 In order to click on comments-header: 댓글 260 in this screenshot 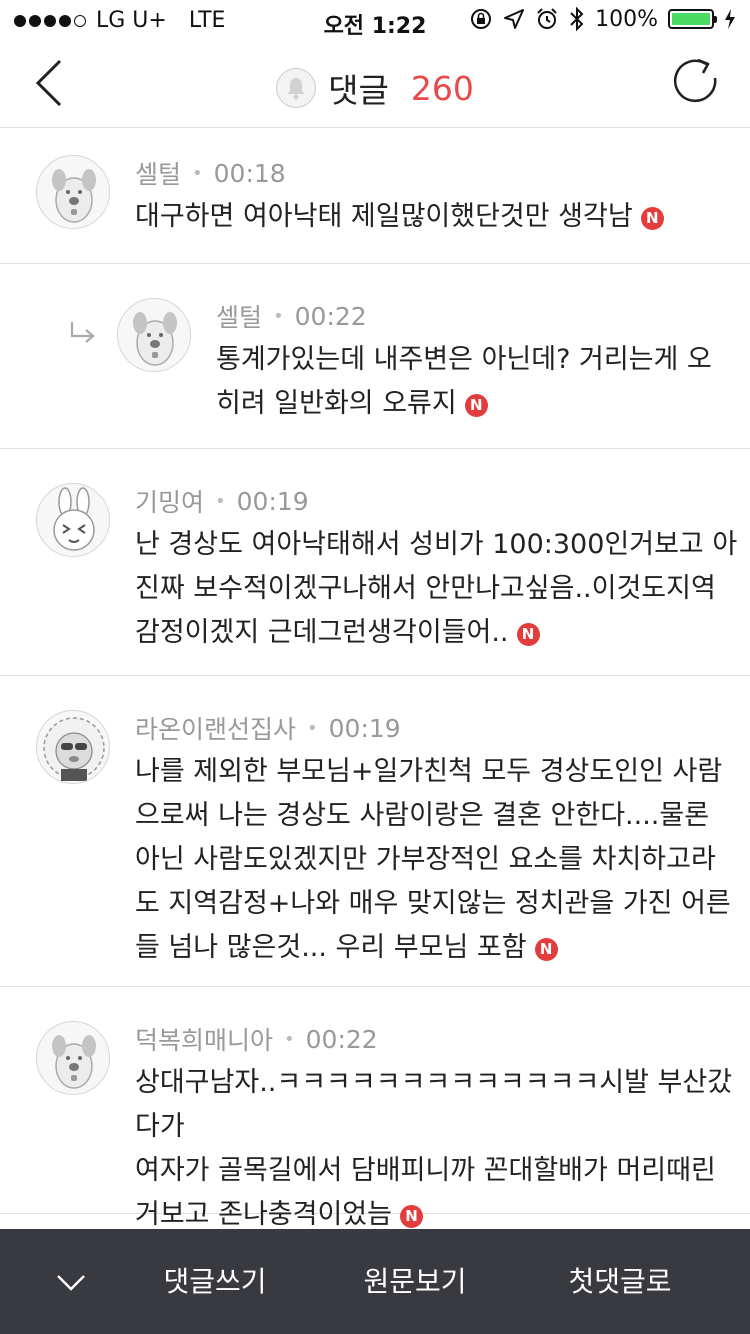, I will do `click(375, 84)`.